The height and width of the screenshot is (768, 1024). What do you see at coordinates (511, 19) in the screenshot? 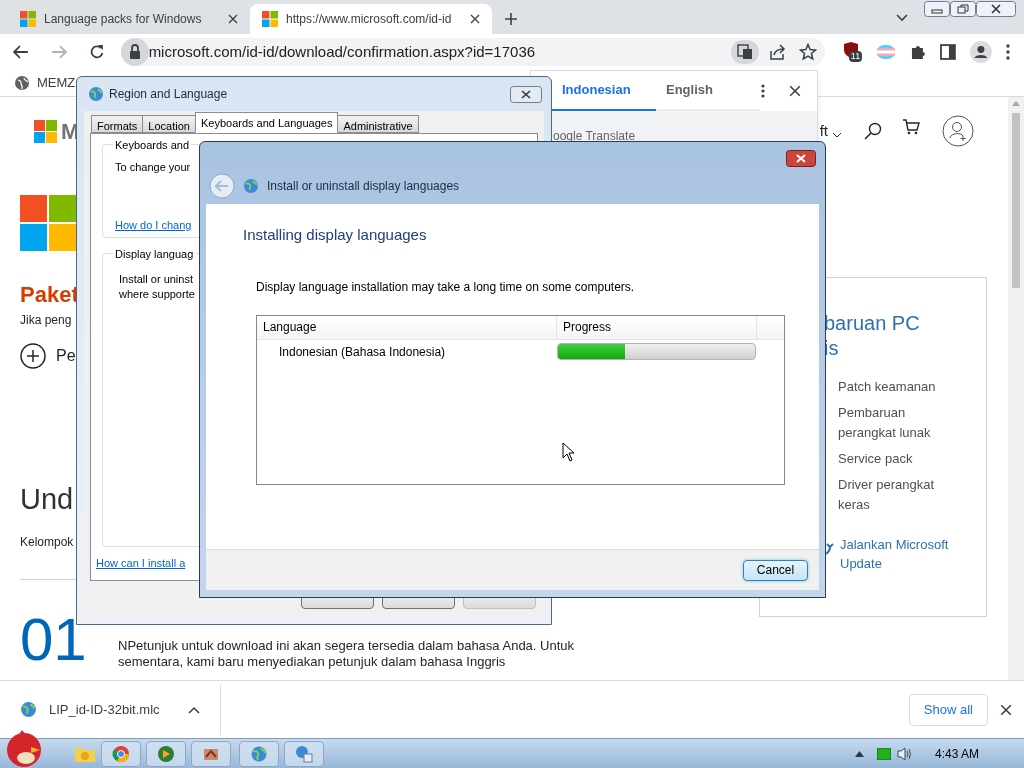
I see `new-tab-icon` at bounding box center [511, 19].